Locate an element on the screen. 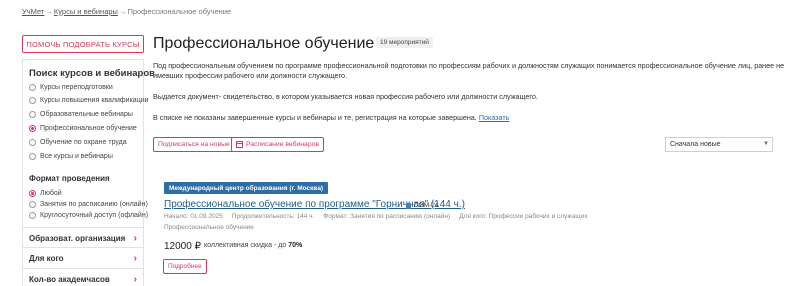 This screenshot has height=286, width=800. help-choose-courses-button: ПОМОЧЬ ПОДОБРАТЬ КУРСЫ is located at coordinates (83, 44).